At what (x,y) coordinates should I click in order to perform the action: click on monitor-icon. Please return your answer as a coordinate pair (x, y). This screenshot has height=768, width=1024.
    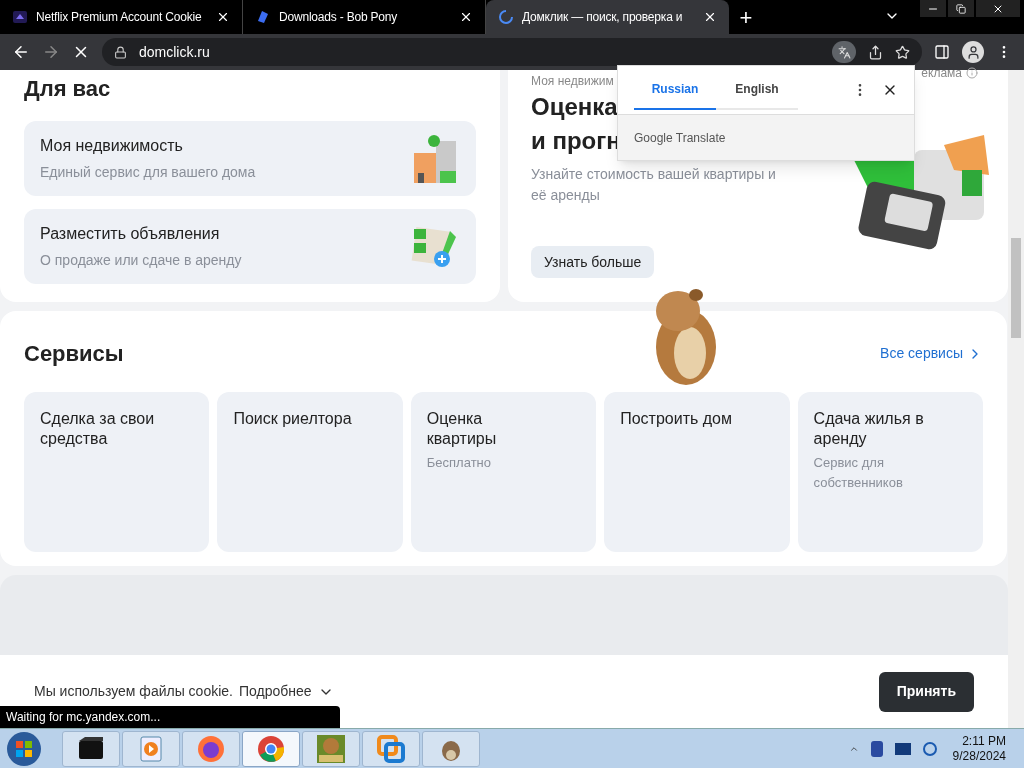
    Looking at the image, I should click on (902, 748).